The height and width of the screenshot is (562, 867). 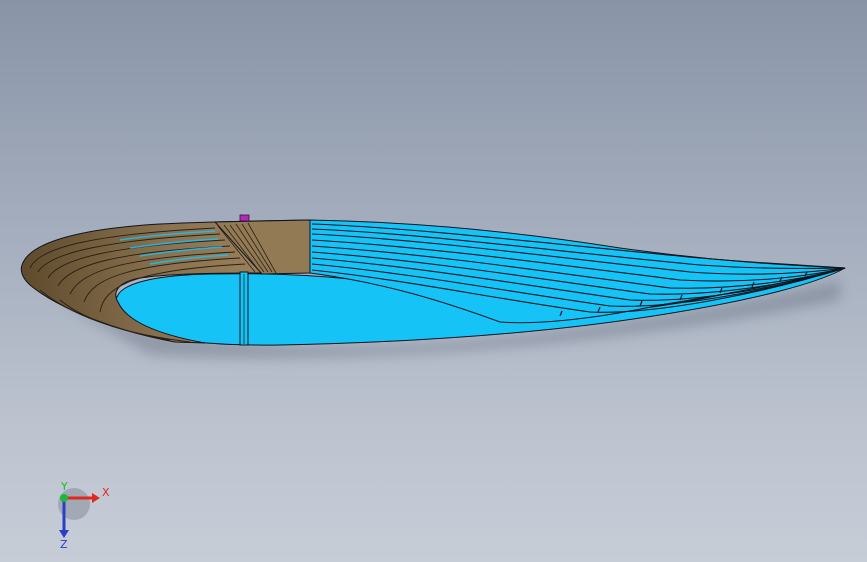 What do you see at coordinates (64, 544) in the screenshot?
I see `z-axis-label: Z` at bounding box center [64, 544].